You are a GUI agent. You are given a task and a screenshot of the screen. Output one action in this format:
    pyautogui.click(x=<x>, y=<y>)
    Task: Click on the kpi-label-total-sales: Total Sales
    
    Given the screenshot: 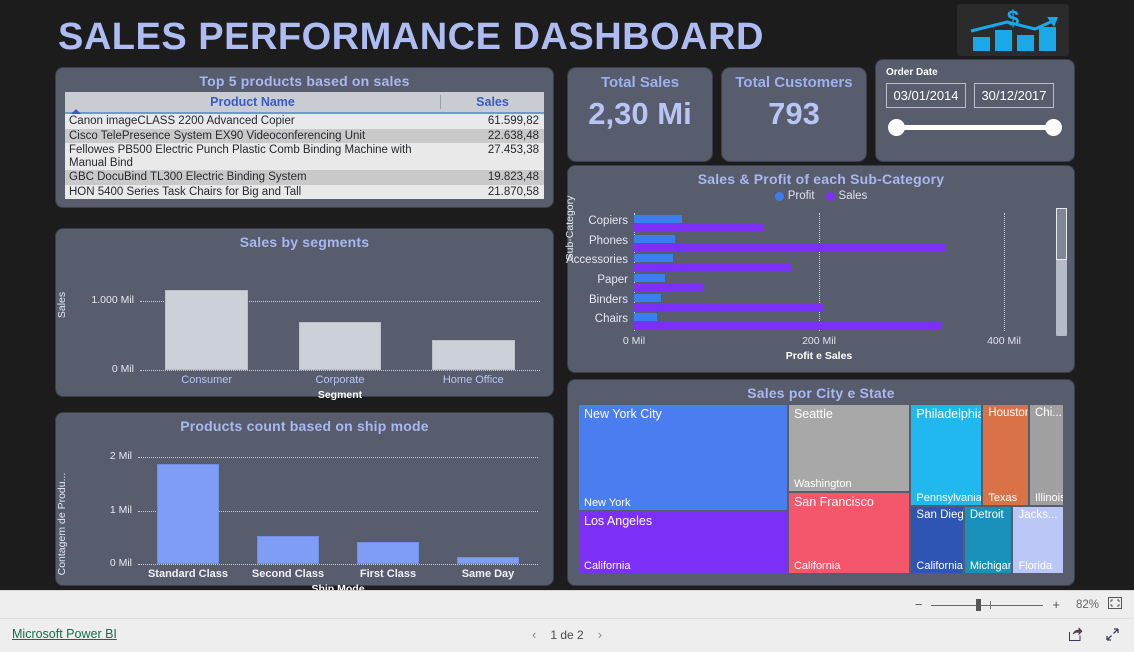 What is the action you would take?
    pyautogui.click(x=640, y=82)
    